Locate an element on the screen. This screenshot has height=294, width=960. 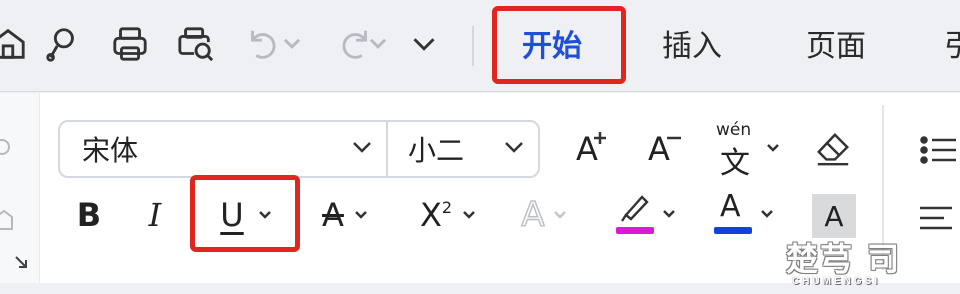
decrease-font-size-button: A is located at coordinates (659, 149).